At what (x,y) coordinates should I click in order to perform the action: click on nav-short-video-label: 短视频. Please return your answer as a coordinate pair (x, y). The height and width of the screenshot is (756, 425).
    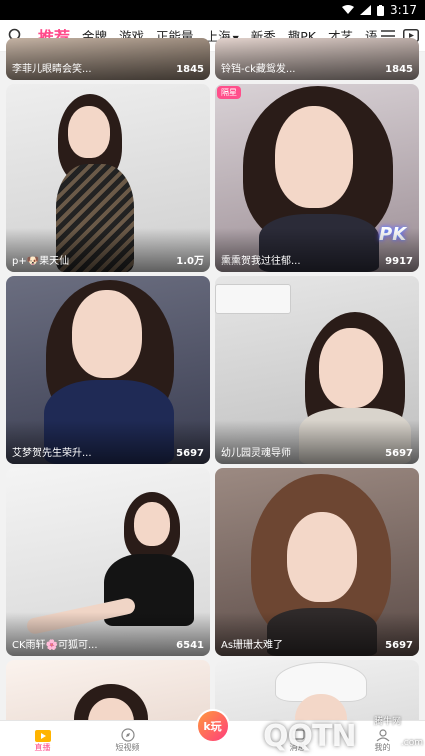
    Looking at the image, I should click on (127, 747).